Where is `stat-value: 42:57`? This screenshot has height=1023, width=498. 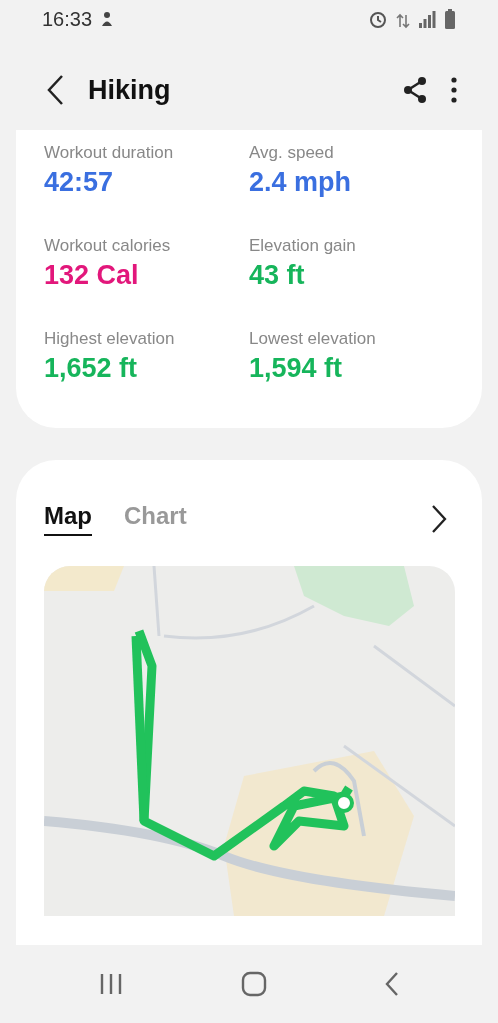 stat-value: 42:57 is located at coordinates (79, 182).